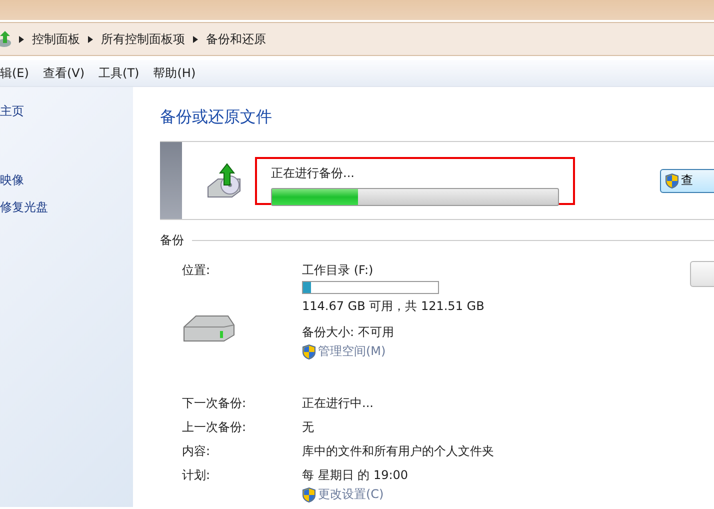 The height and width of the screenshot is (509, 714). I want to click on cut-off-button, so click(702, 274).